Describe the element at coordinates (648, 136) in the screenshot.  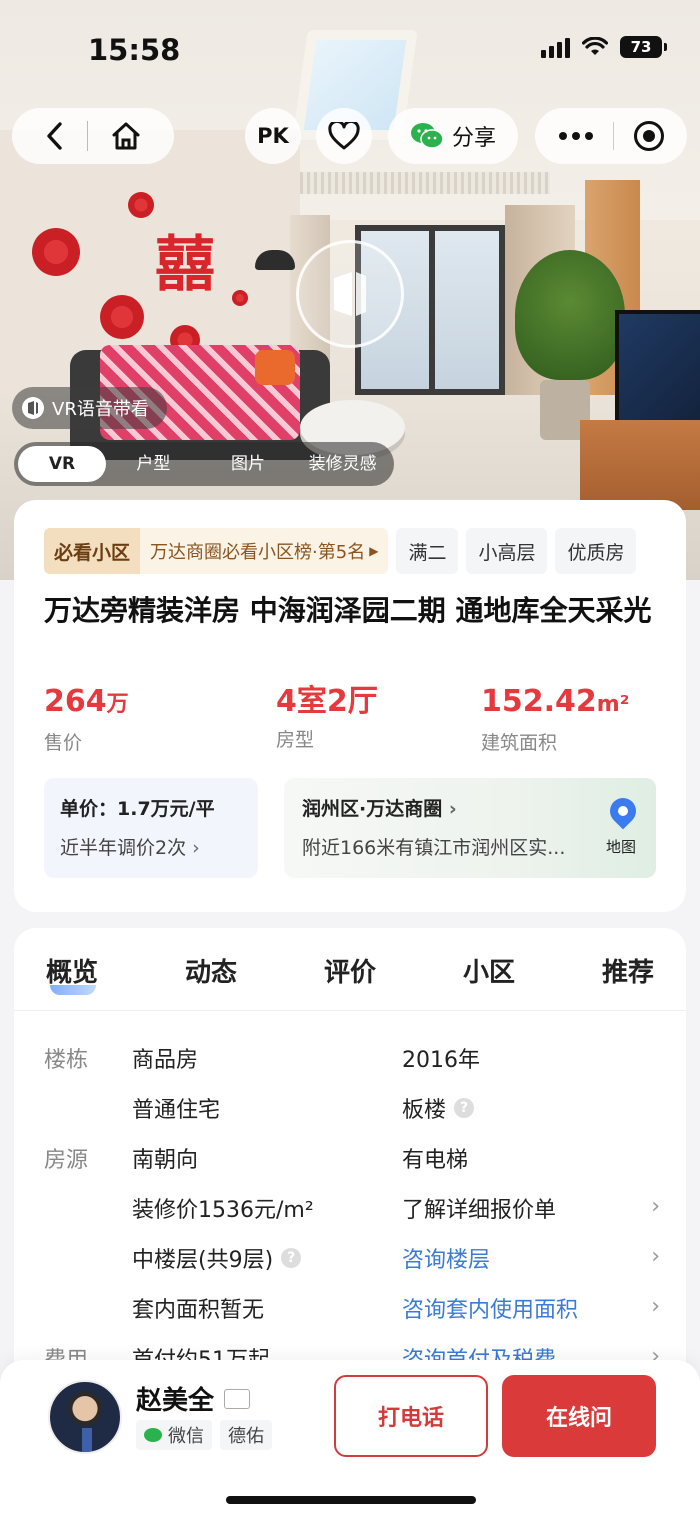
I see `close-target-icon` at that location.